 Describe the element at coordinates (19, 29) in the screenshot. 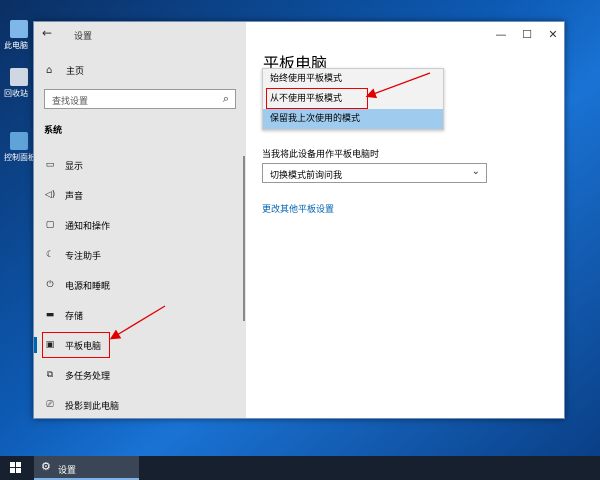

I see `computer-icon` at that location.